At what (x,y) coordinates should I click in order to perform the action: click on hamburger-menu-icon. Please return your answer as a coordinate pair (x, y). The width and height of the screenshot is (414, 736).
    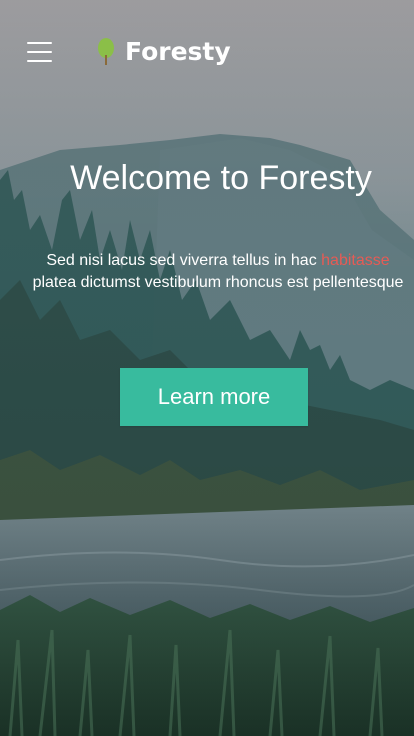
    Looking at the image, I should click on (40, 52).